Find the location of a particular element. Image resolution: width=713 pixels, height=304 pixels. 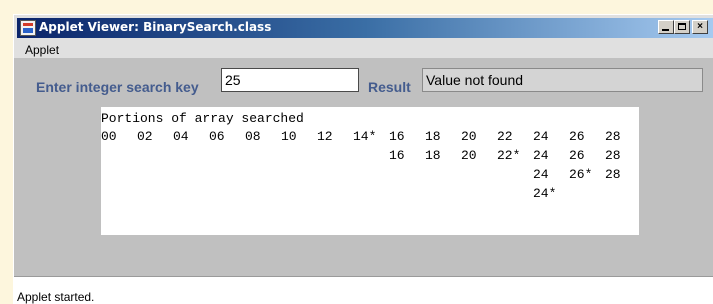

output-heading: Portions of array searched is located at coordinates (202, 118).